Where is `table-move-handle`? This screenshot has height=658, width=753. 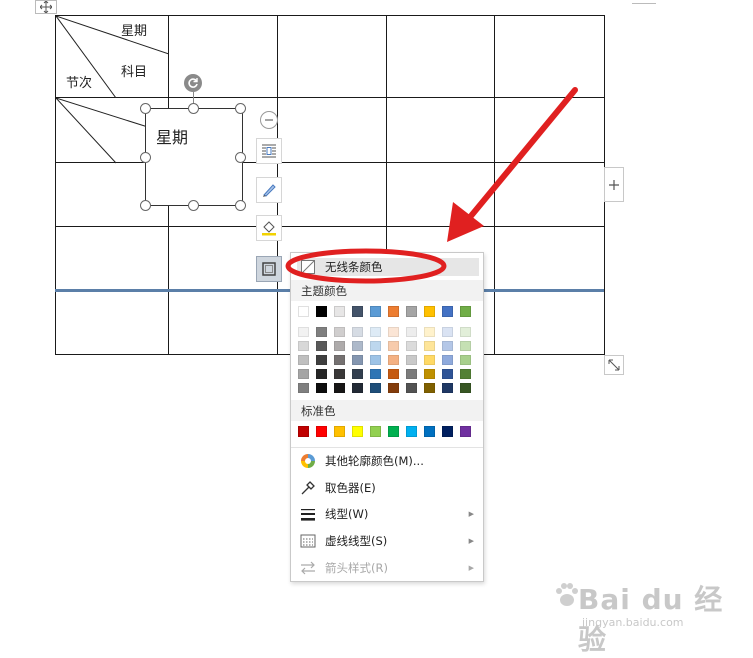
table-move-handle is located at coordinates (46, 7).